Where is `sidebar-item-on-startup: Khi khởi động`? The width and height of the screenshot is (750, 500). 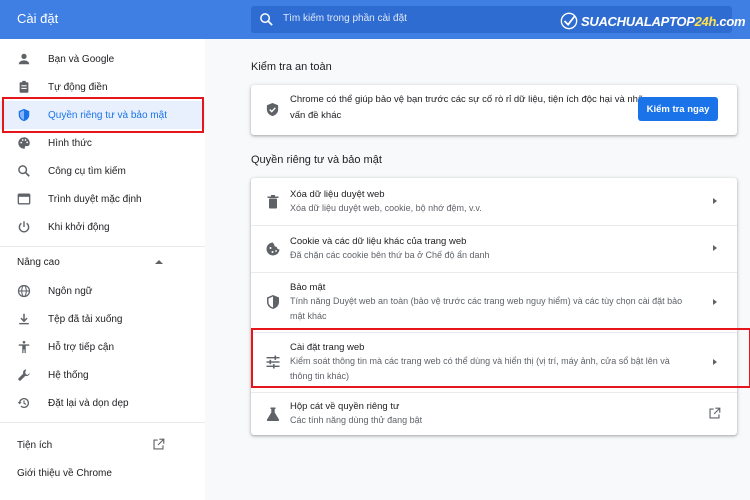
sidebar-item-on-startup: Khi khởi động is located at coordinates (102, 227).